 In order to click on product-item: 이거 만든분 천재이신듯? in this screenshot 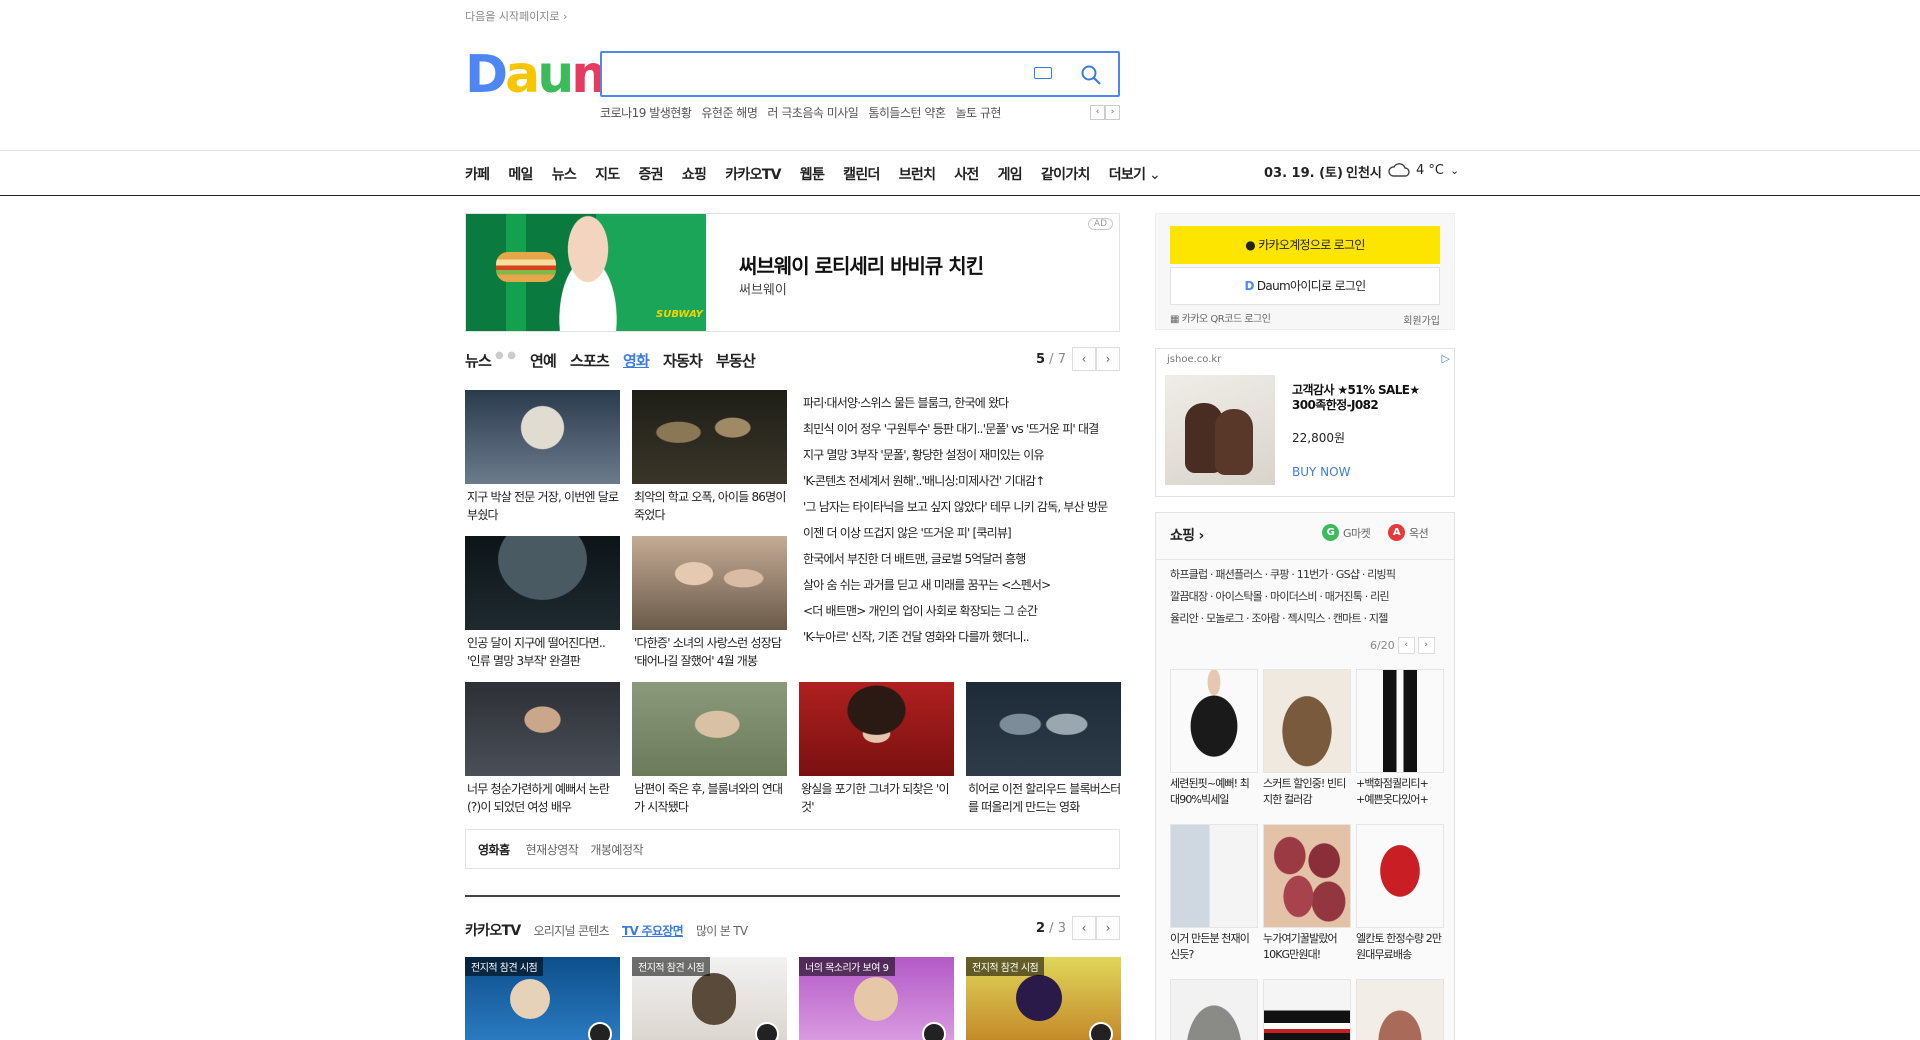, I will do `click(1214, 893)`.